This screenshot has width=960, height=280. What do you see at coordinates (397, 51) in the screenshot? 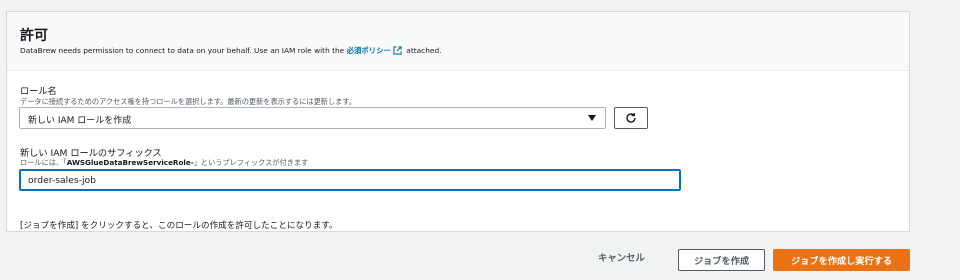
I see `external-link-icon` at bounding box center [397, 51].